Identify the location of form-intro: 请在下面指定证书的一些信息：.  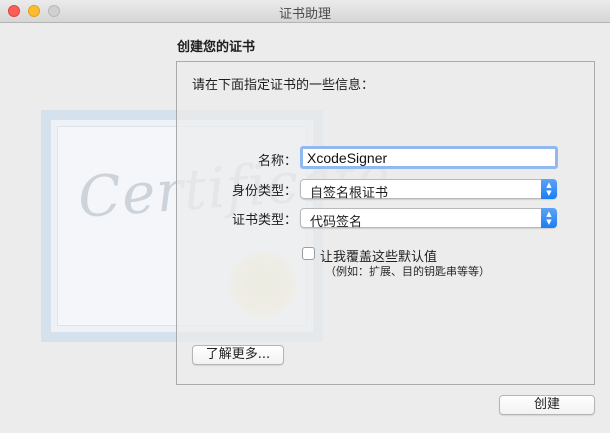
(283, 85).